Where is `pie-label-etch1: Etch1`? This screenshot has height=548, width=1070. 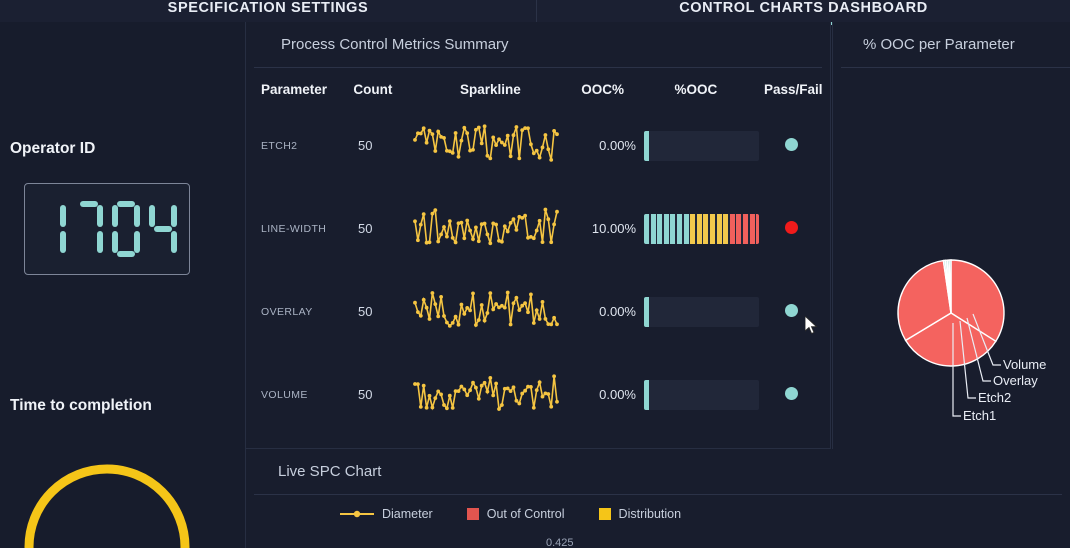
pie-label-etch1: Etch1 is located at coordinates (979, 415).